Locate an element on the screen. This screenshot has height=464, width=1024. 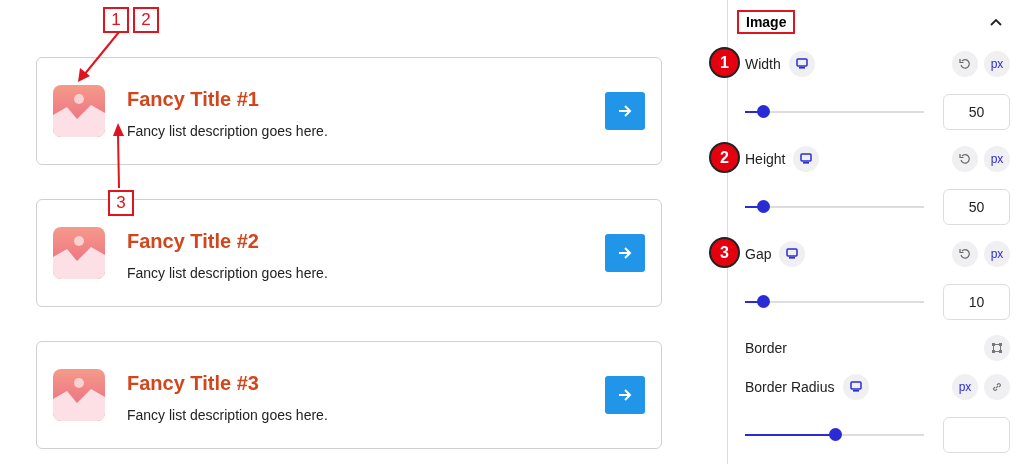
section-title: Image is located at coordinates (766, 22).